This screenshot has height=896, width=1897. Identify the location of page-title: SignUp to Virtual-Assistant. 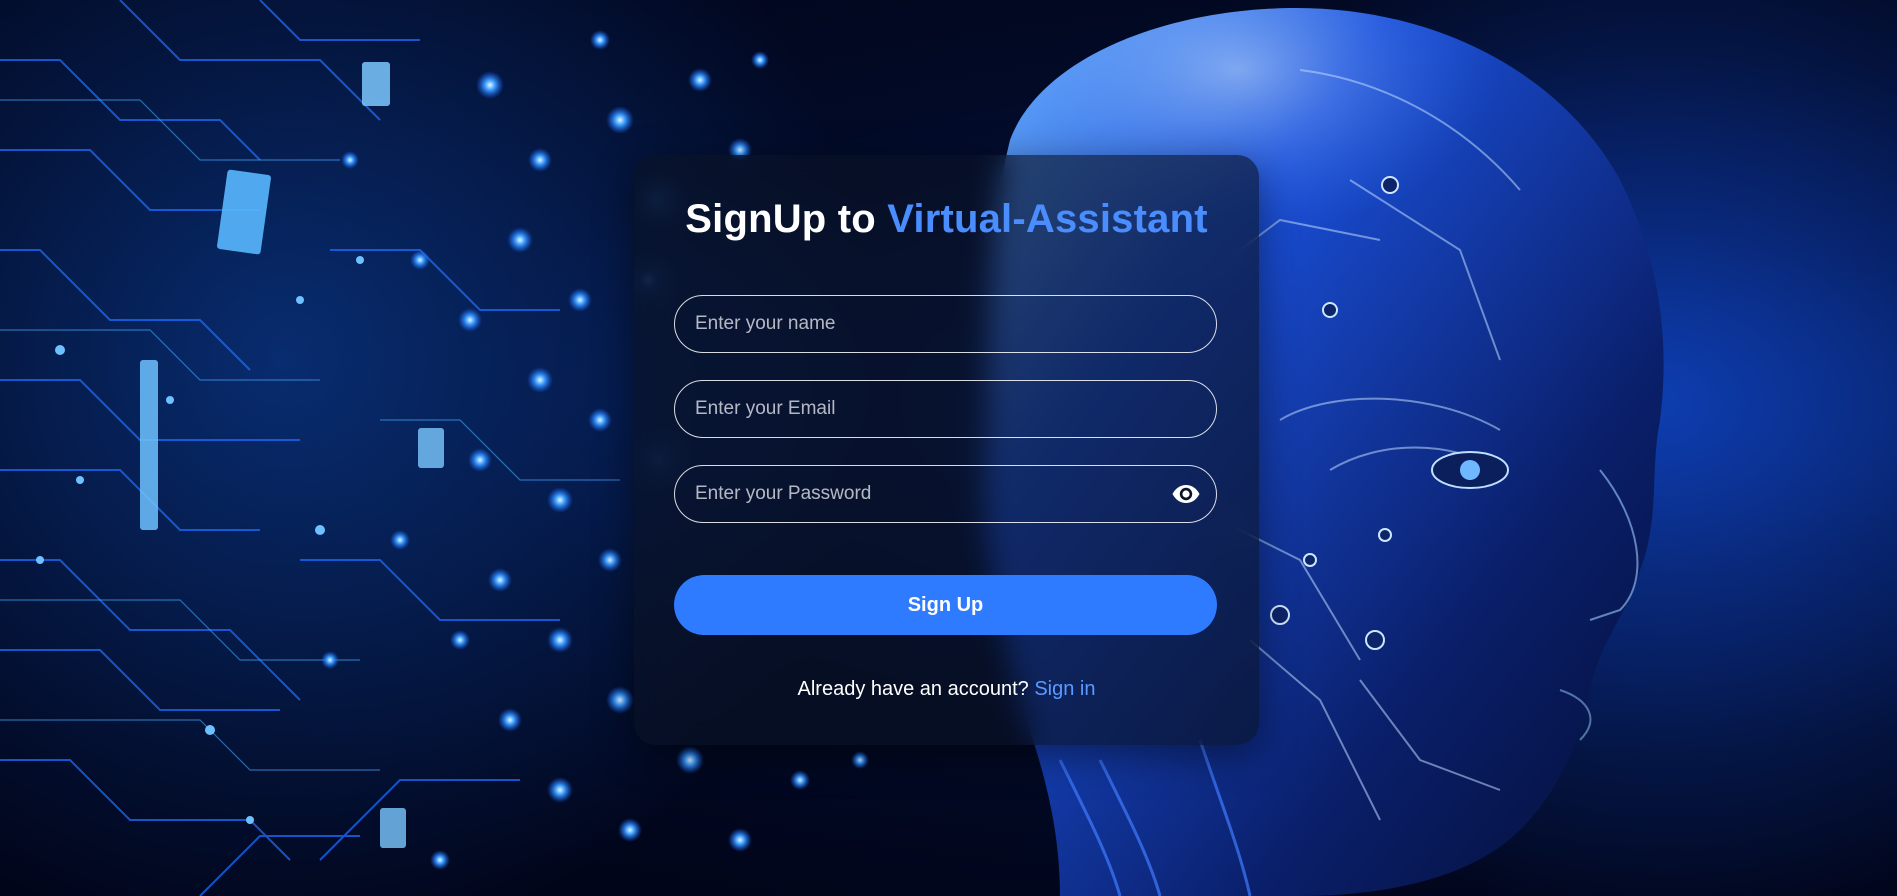
(946, 219).